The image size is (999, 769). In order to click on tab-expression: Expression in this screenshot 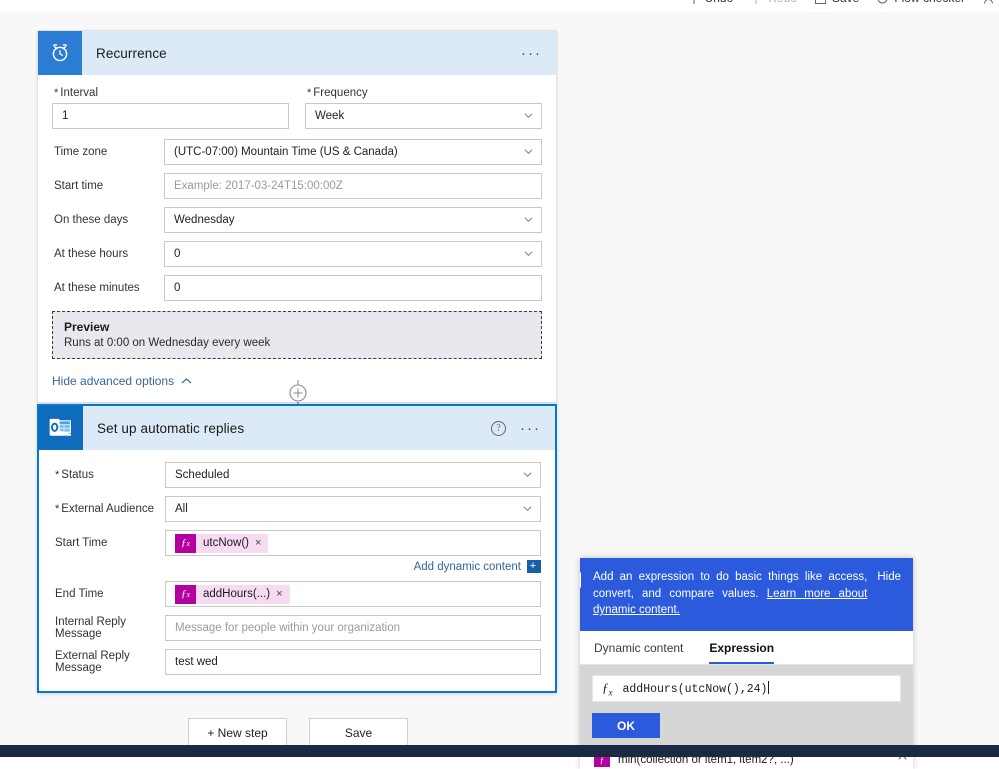, I will do `click(742, 653)`.